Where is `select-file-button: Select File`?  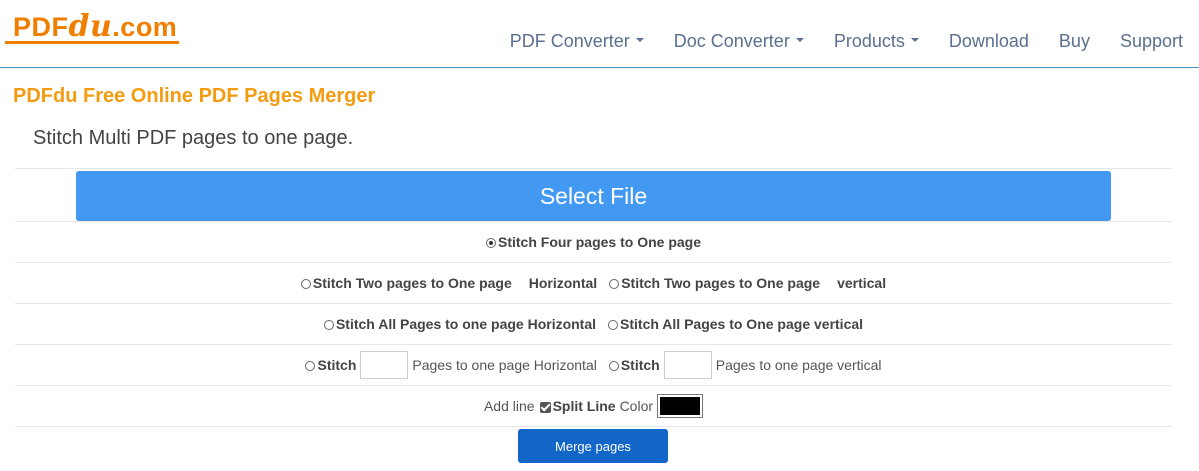
select-file-button: Select File is located at coordinates (593, 196).